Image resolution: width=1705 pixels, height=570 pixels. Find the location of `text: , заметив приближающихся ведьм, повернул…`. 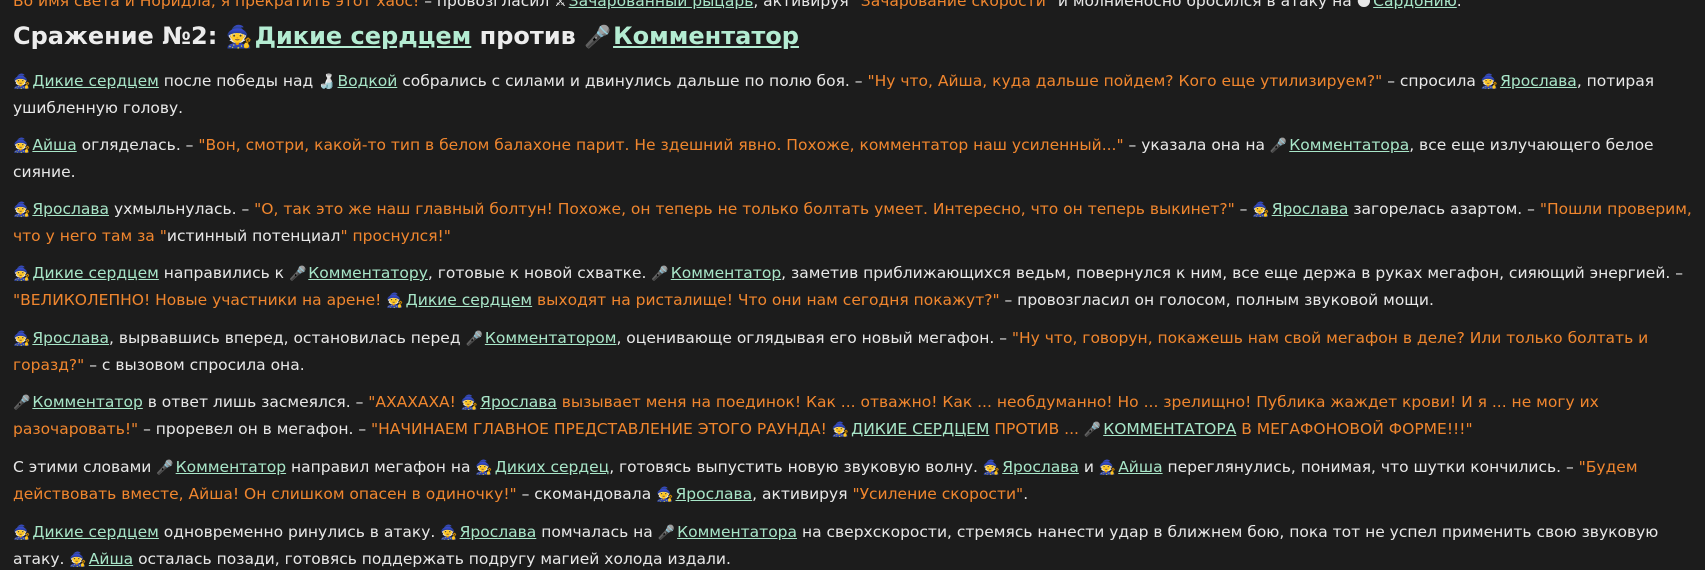

text: , заметив приближающихся ведьм, повернул… is located at coordinates (1232, 273).